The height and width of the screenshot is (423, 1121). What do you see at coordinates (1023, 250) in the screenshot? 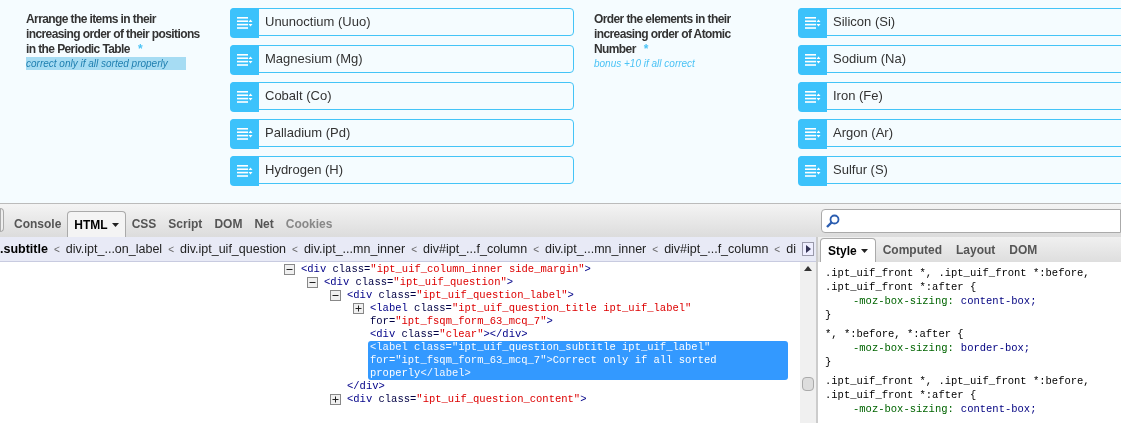
I see `side-panel-tab: DOM` at bounding box center [1023, 250].